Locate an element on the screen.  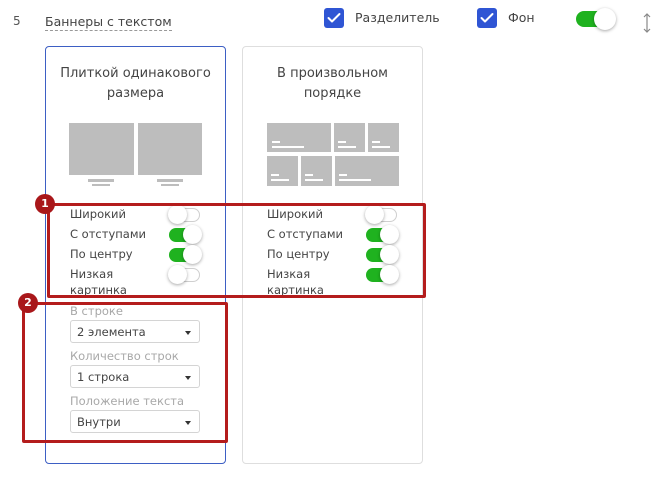
mosaic-preview is located at coordinates (333, 154).